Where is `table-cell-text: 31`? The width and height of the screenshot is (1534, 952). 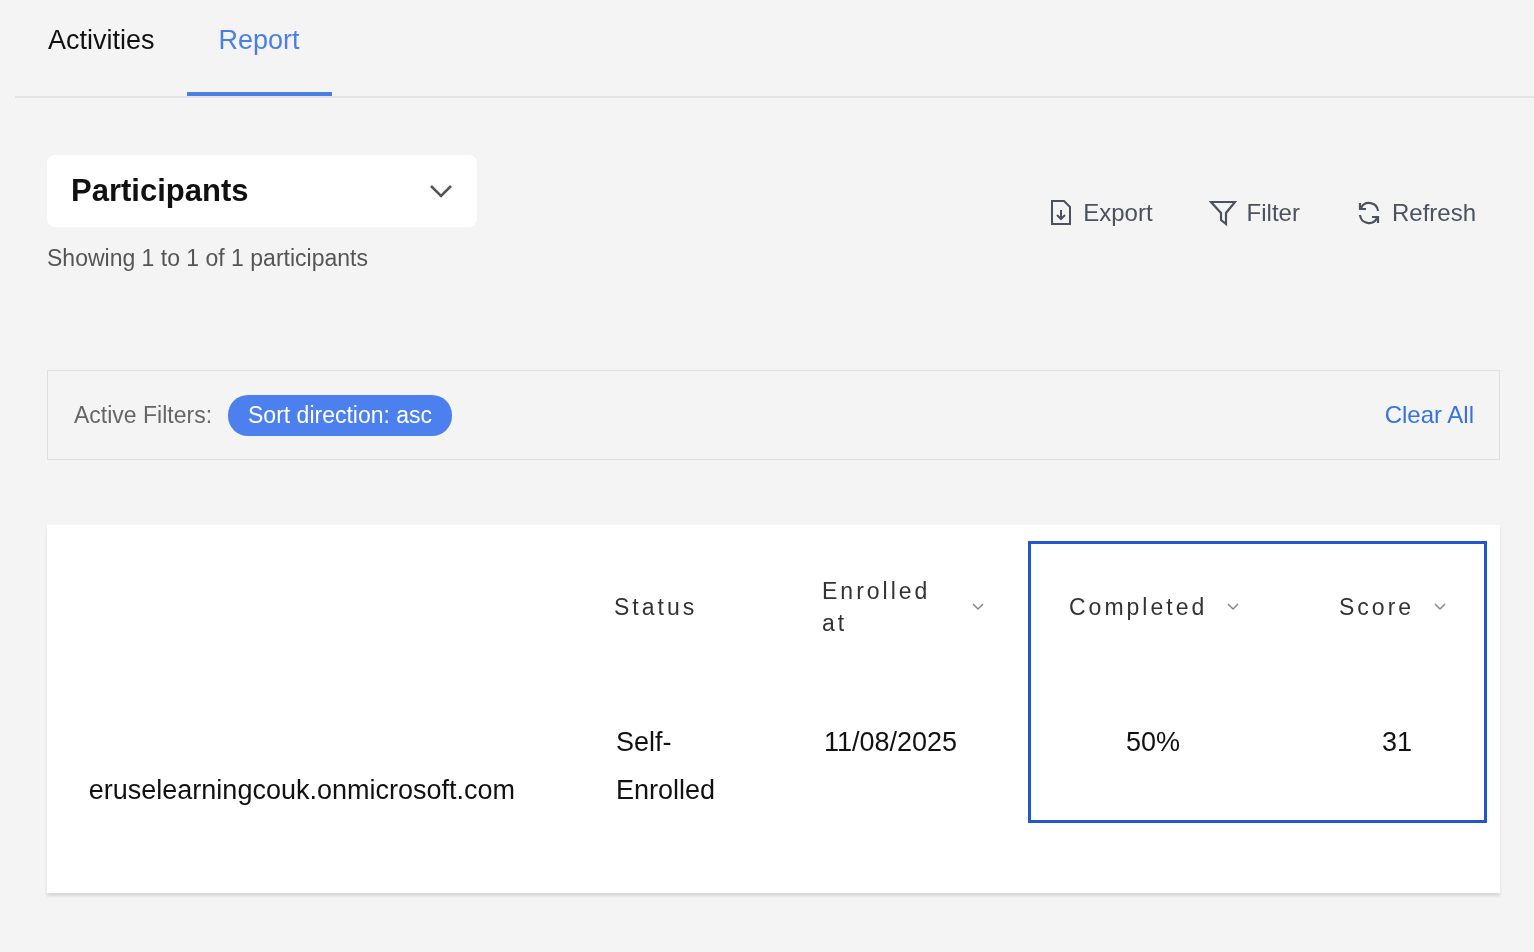
table-cell-text: 31 is located at coordinates (1397, 742).